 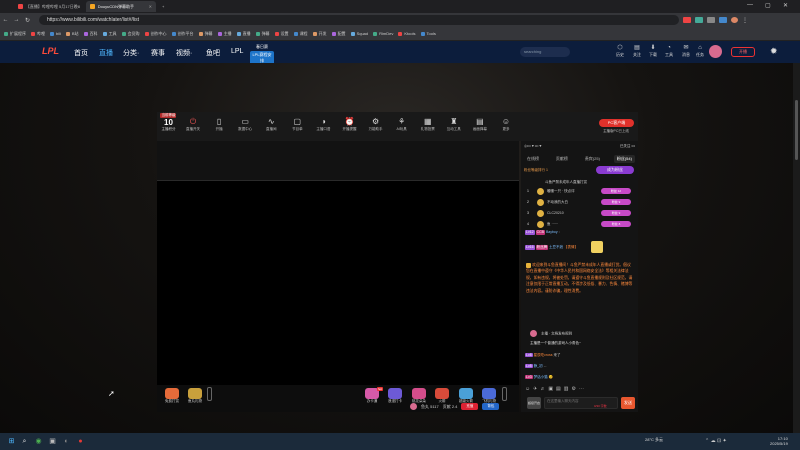 I want to click on gift-item: 浪漫打卡, so click(x=395, y=396).